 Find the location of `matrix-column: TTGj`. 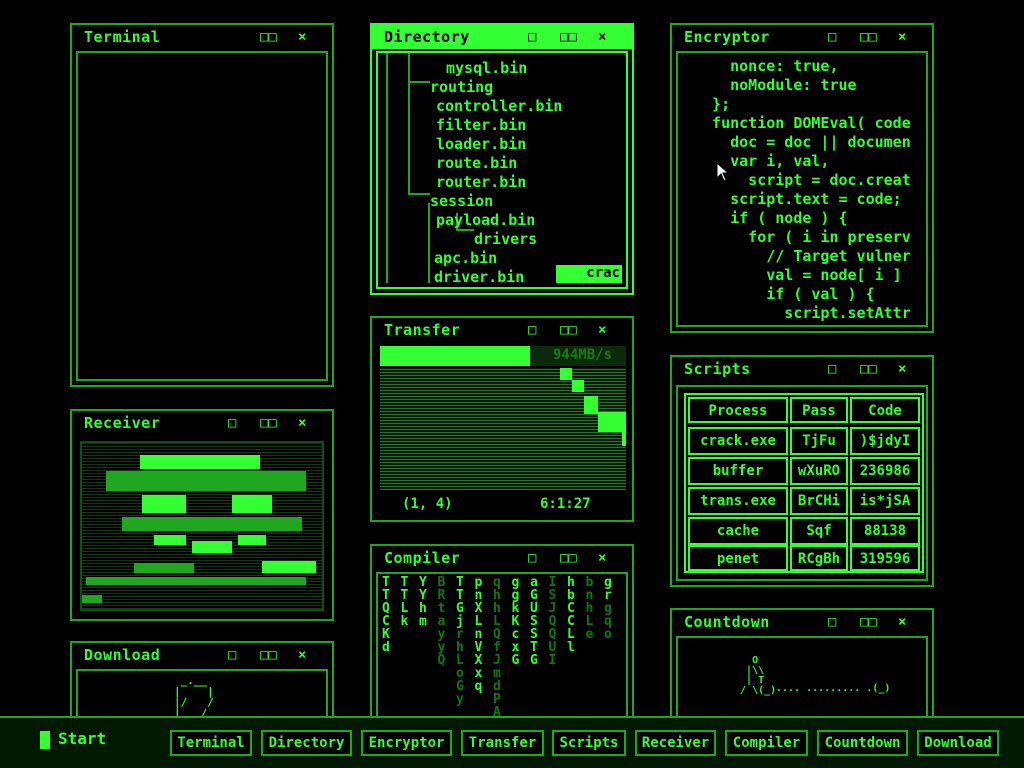

matrix-column: TTGj is located at coordinates (460, 602).